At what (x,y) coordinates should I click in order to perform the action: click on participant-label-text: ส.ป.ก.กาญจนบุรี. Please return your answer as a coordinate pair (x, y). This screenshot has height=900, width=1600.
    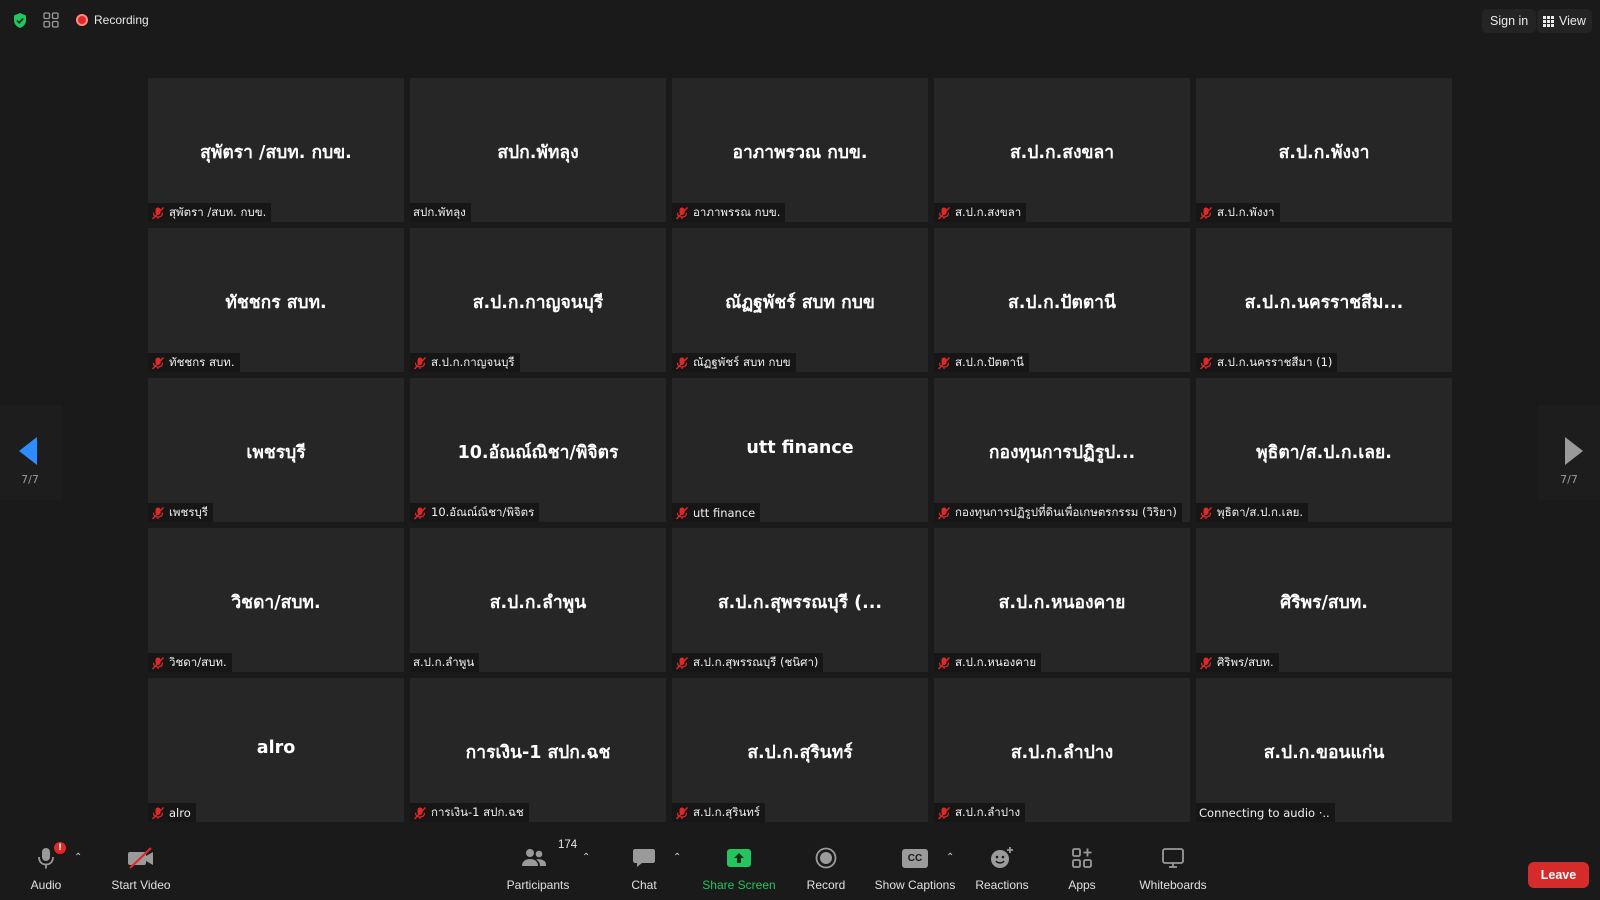
    Looking at the image, I should click on (473, 361).